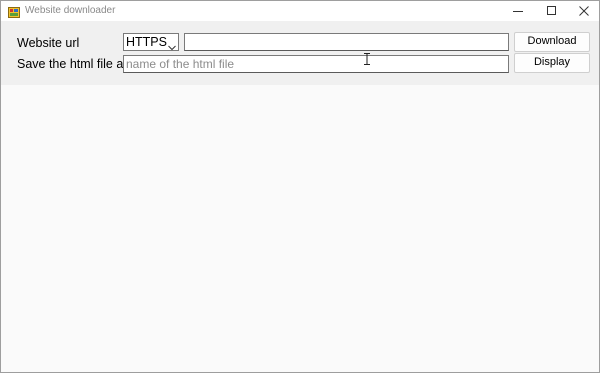 The height and width of the screenshot is (373, 600). What do you see at coordinates (146, 42) in the screenshot?
I see `protocol-value: HTTPS` at bounding box center [146, 42].